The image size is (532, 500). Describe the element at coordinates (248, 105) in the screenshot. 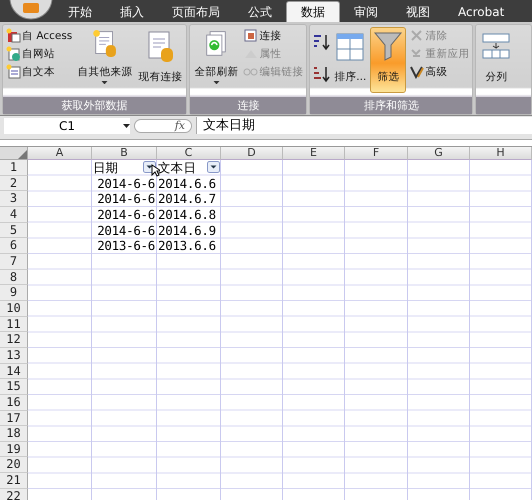

I see `group-label: 连接` at that location.